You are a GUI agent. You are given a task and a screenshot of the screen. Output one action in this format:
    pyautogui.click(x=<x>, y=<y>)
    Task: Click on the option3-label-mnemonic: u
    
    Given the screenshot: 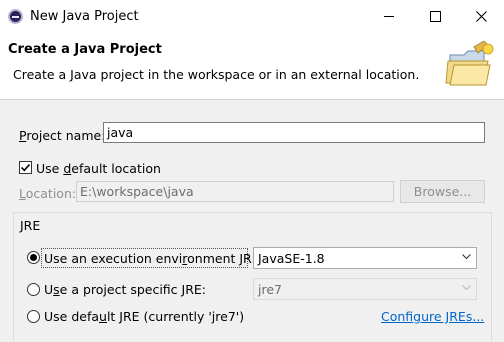 What is the action you would take?
    pyautogui.click(x=103, y=316)
    